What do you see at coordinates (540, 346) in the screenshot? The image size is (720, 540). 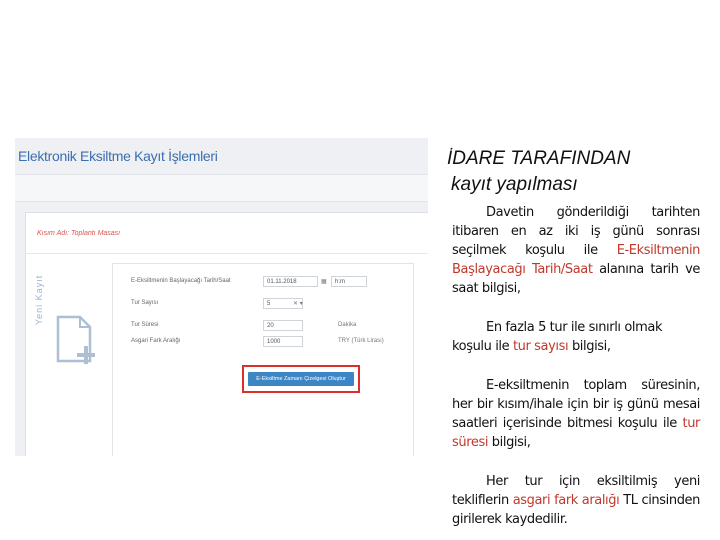 I see `p2-highlight: tur sayısı` at bounding box center [540, 346].